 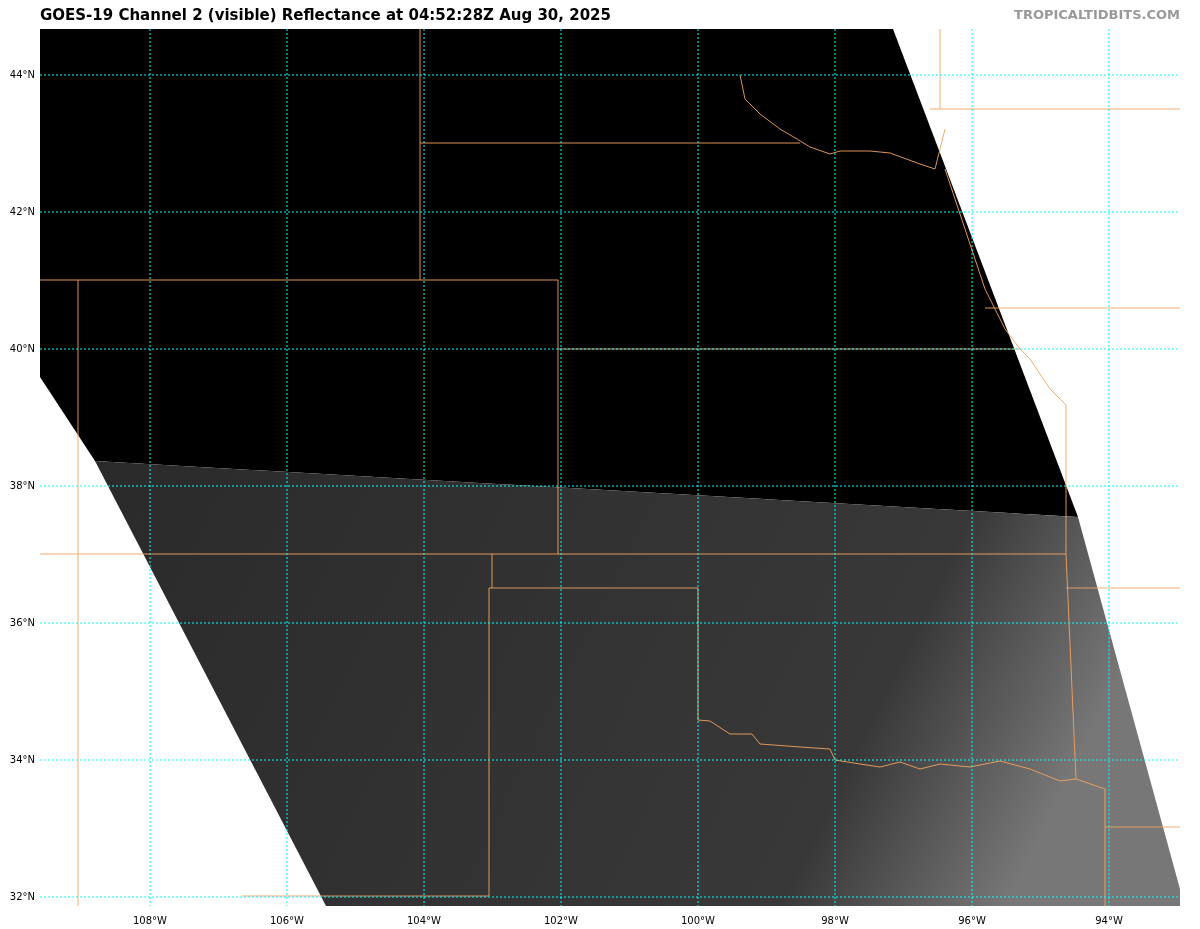 I want to click on longitude-label: 96°W, so click(x=972, y=921).